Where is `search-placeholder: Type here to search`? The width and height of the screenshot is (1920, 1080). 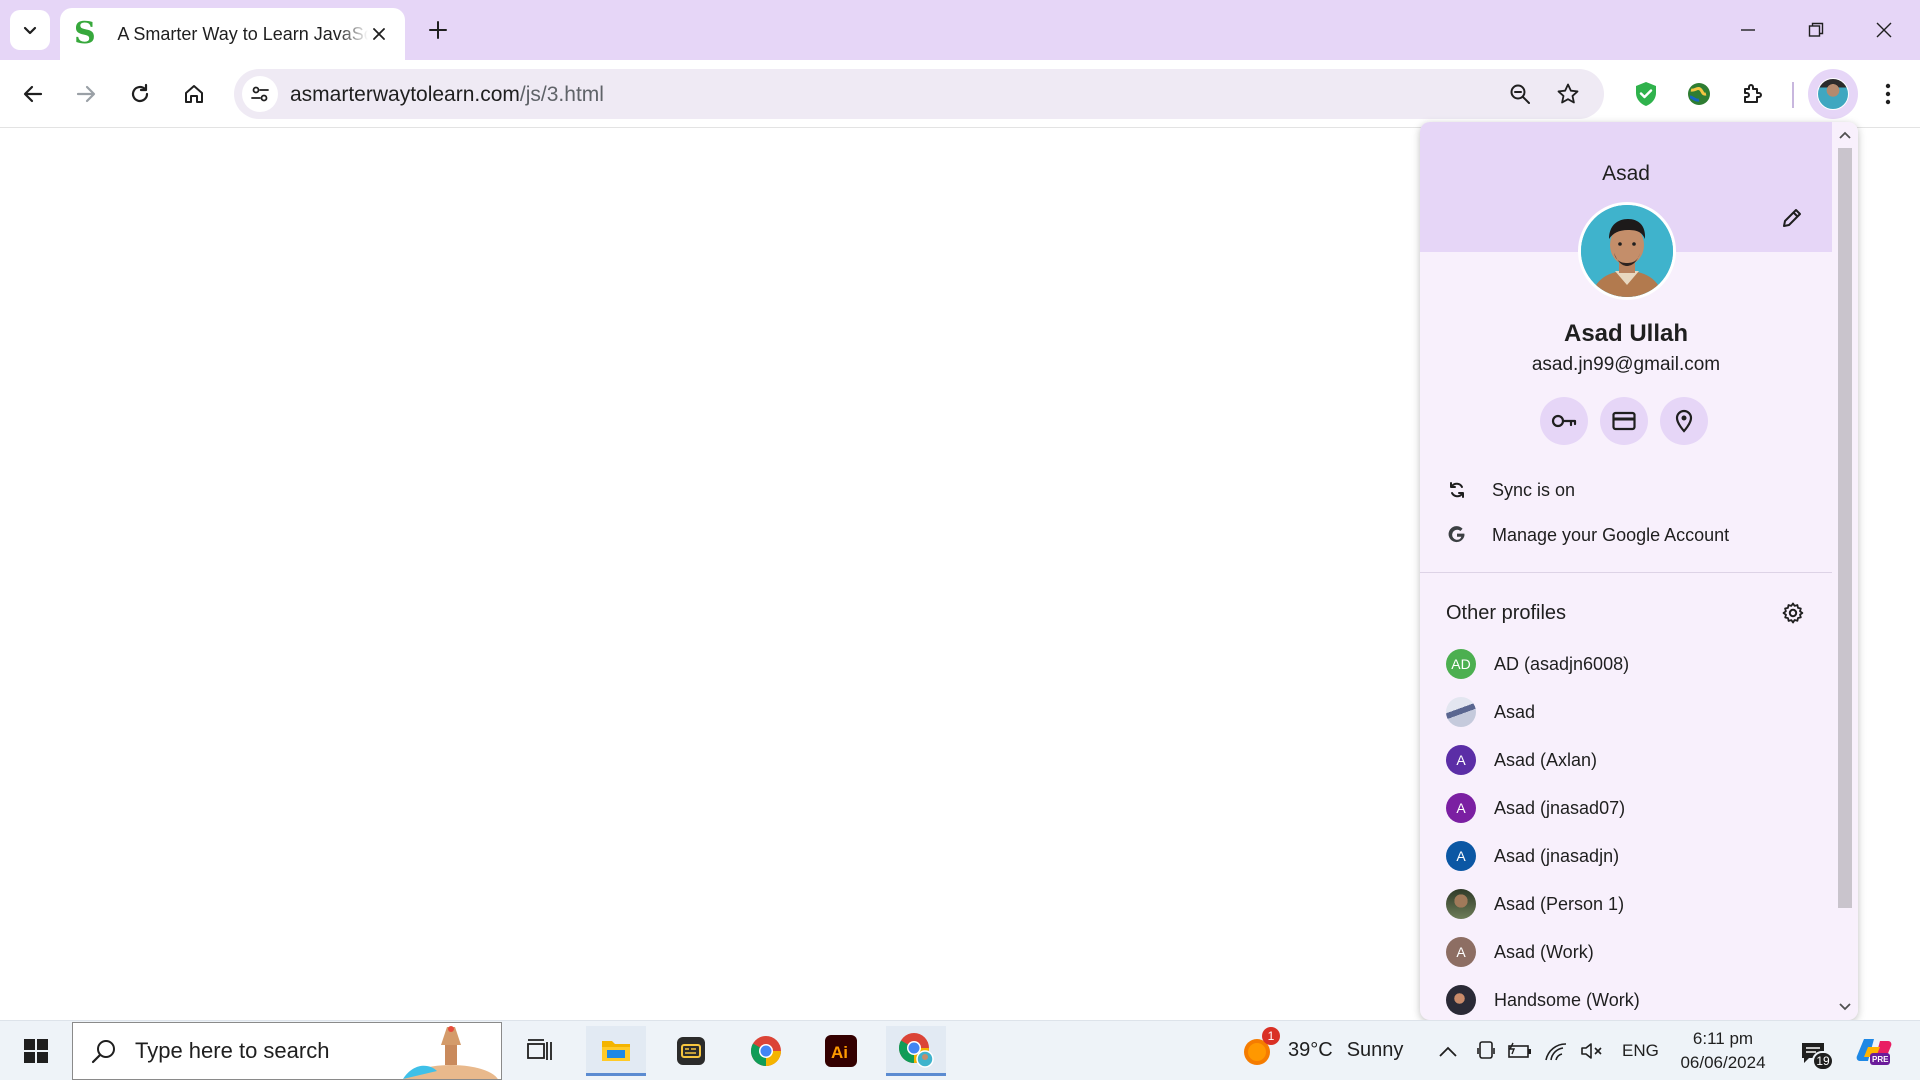 search-placeholder: Type here to search is located at coordinates (232, 1050).